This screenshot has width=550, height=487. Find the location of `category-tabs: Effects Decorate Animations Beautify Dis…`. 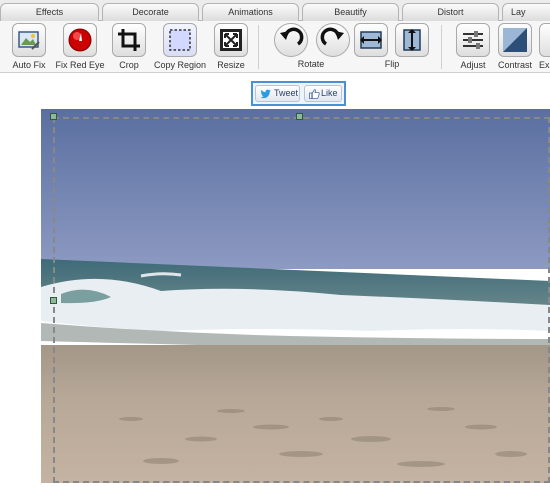

category-tabs: Effects Decorate Animations Beautify Dis… is located at coordinates (275, 10).